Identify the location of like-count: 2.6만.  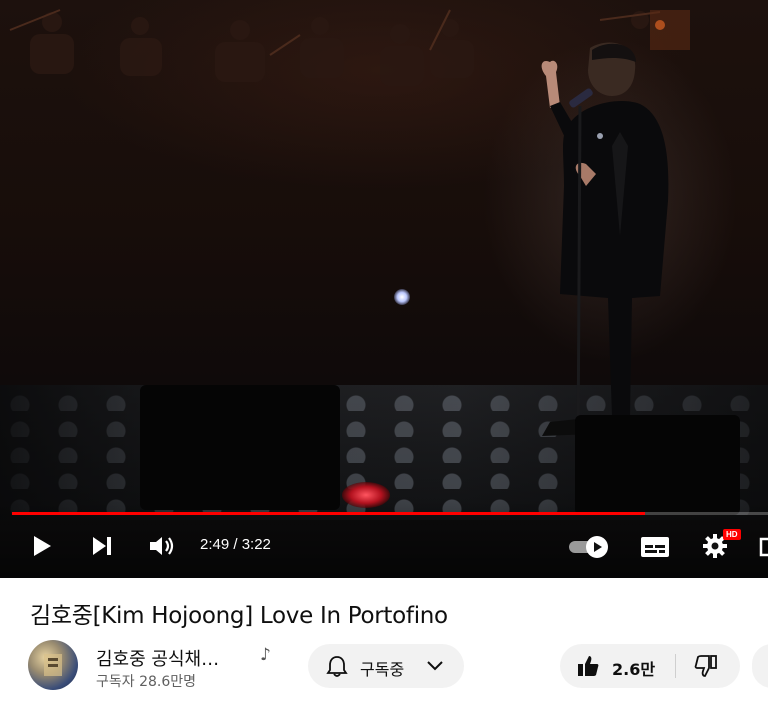
(634, 669).